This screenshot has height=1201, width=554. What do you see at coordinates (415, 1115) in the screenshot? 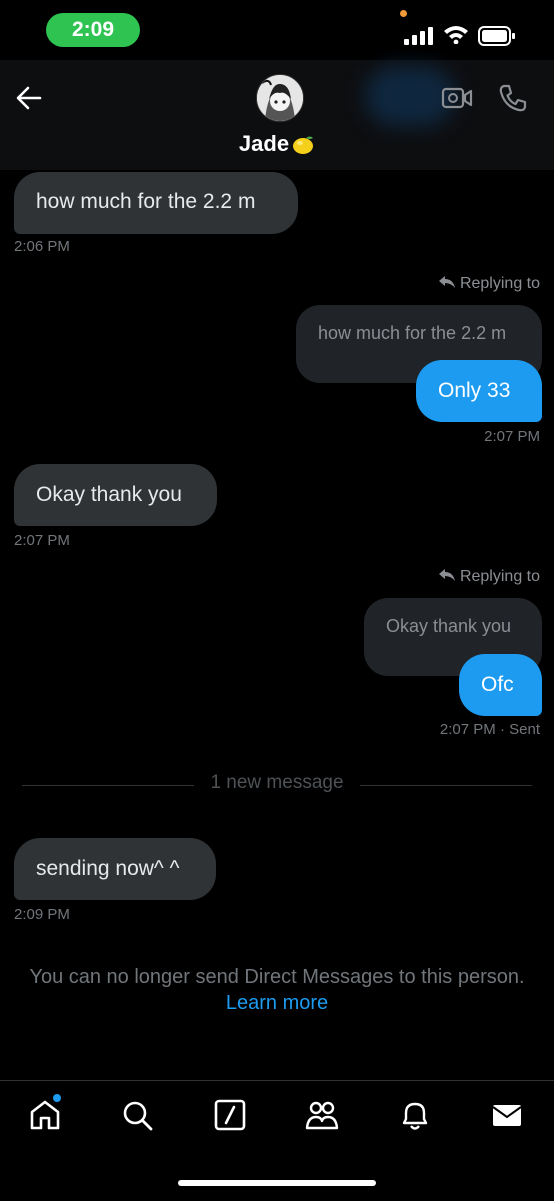
I see `notifications-bell-icon` at bounding box center [415, 1115].